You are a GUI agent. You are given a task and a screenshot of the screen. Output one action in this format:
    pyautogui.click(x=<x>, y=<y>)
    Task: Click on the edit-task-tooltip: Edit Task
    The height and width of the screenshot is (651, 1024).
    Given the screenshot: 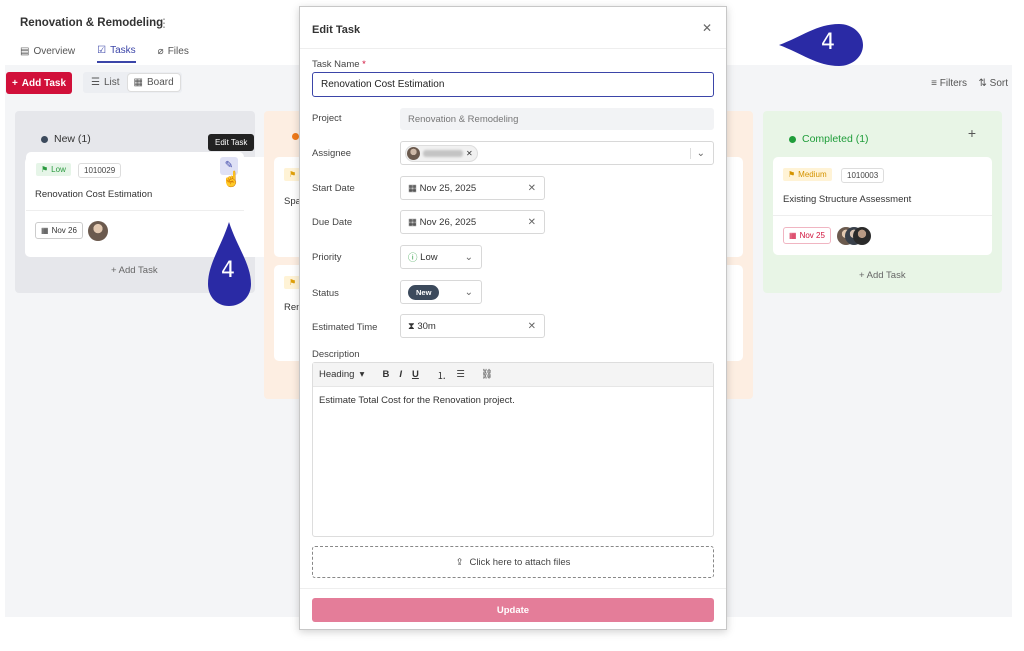 What is the action you would take?
    pyautogui.click(x=231, y=142)
    